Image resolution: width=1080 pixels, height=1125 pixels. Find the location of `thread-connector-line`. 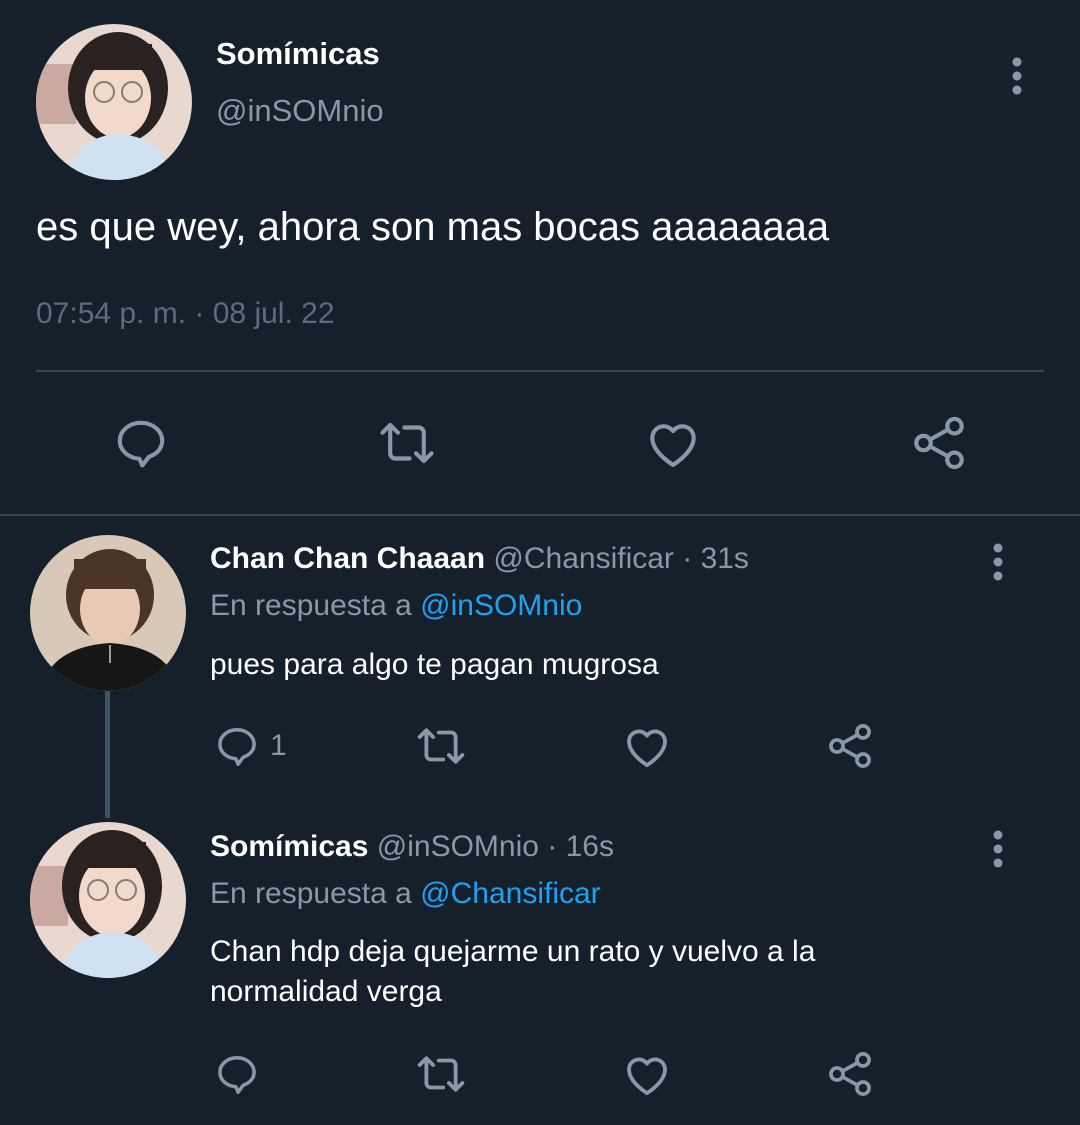

thread-connector-line is located at coordinates (107, 754).